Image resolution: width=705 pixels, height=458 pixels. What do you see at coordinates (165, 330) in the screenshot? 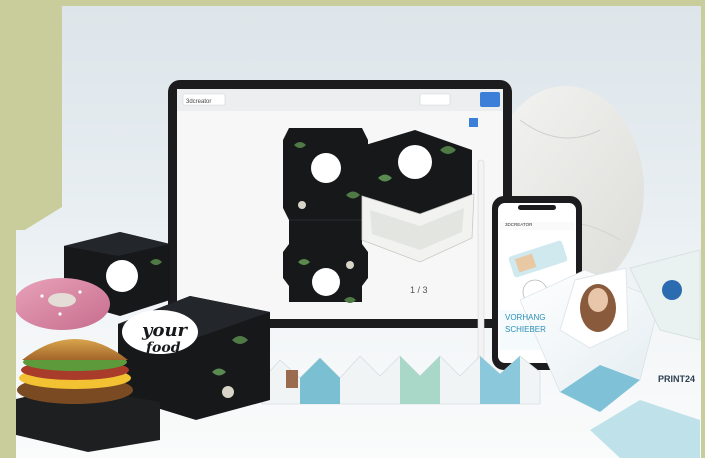
I see `box-brand-line1: your` at bounding box center [165, 330].